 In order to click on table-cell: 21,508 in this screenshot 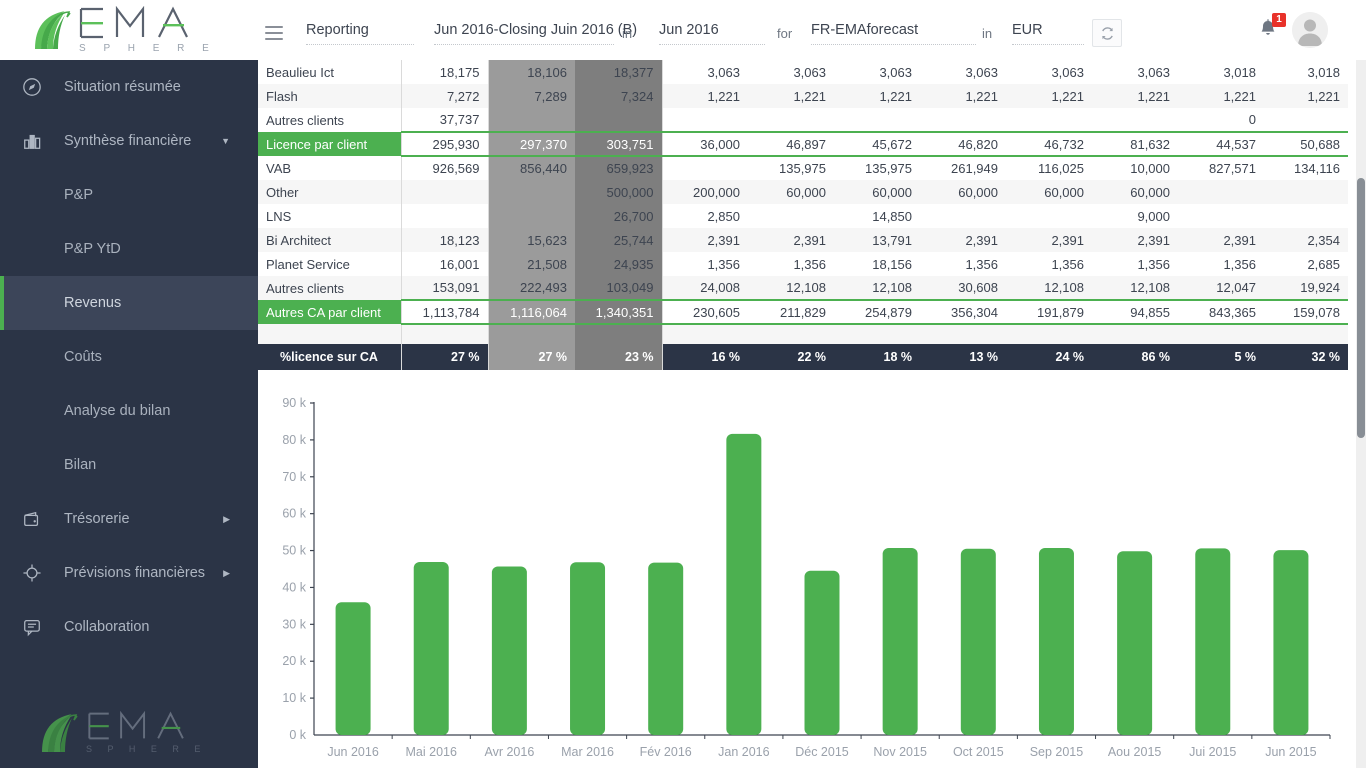, I will do `click(531, 264)`.